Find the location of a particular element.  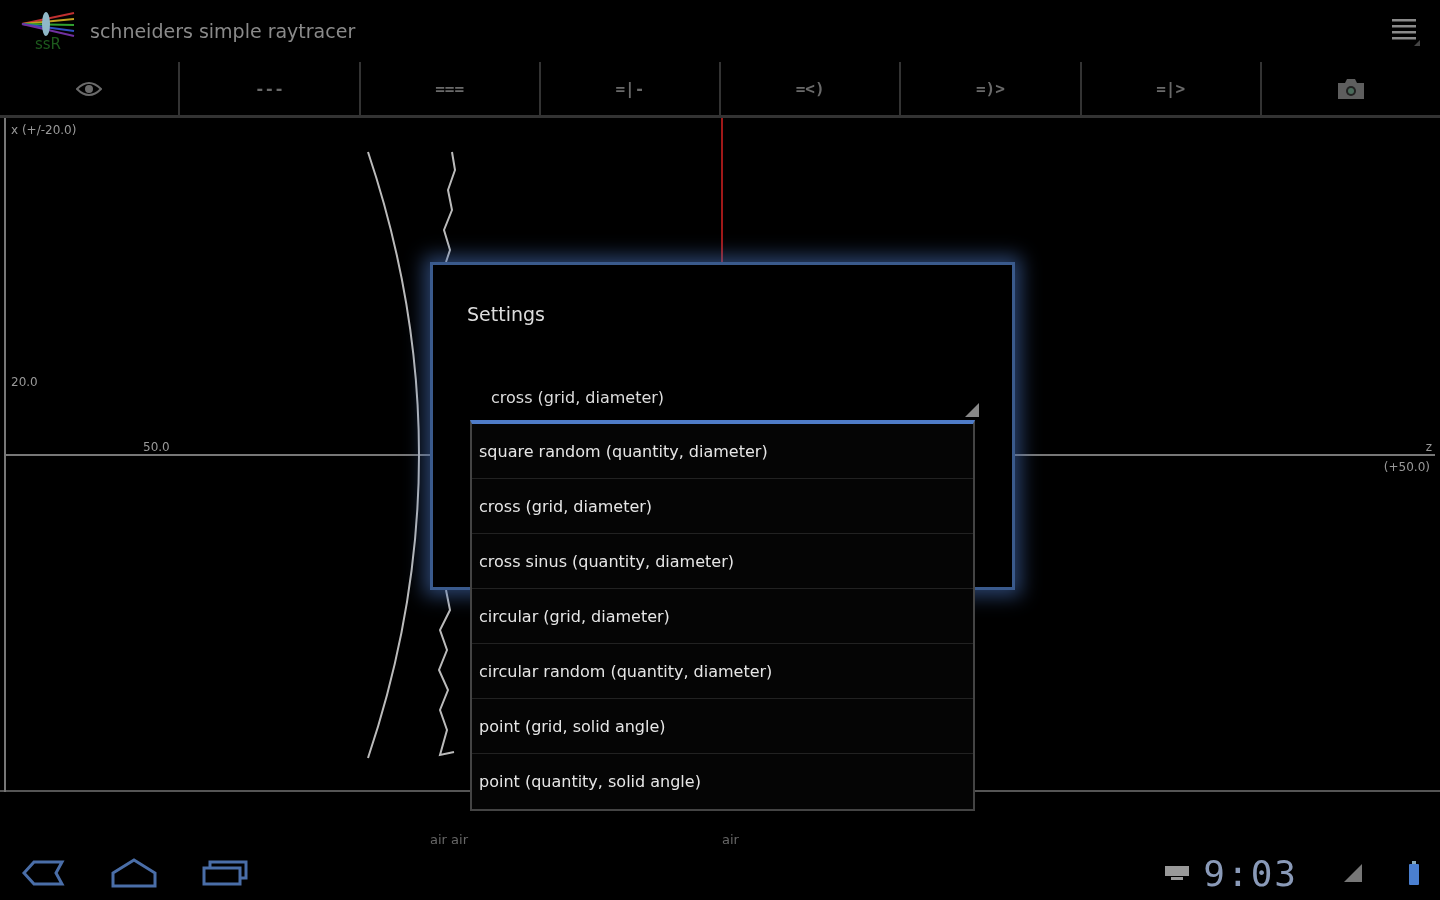

tick-label: 20.0 is located at coordinates (24, 382).